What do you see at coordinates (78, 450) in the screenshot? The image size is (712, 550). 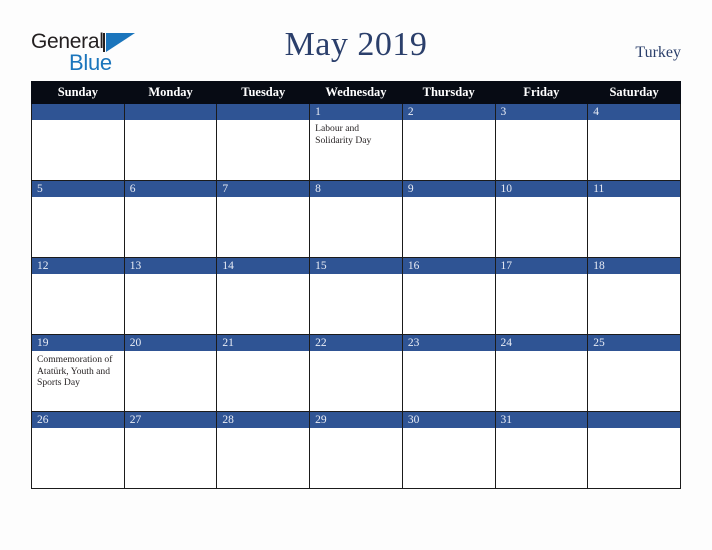 I see `calendar-day-cell: 26` at bounding box center [78, 450].